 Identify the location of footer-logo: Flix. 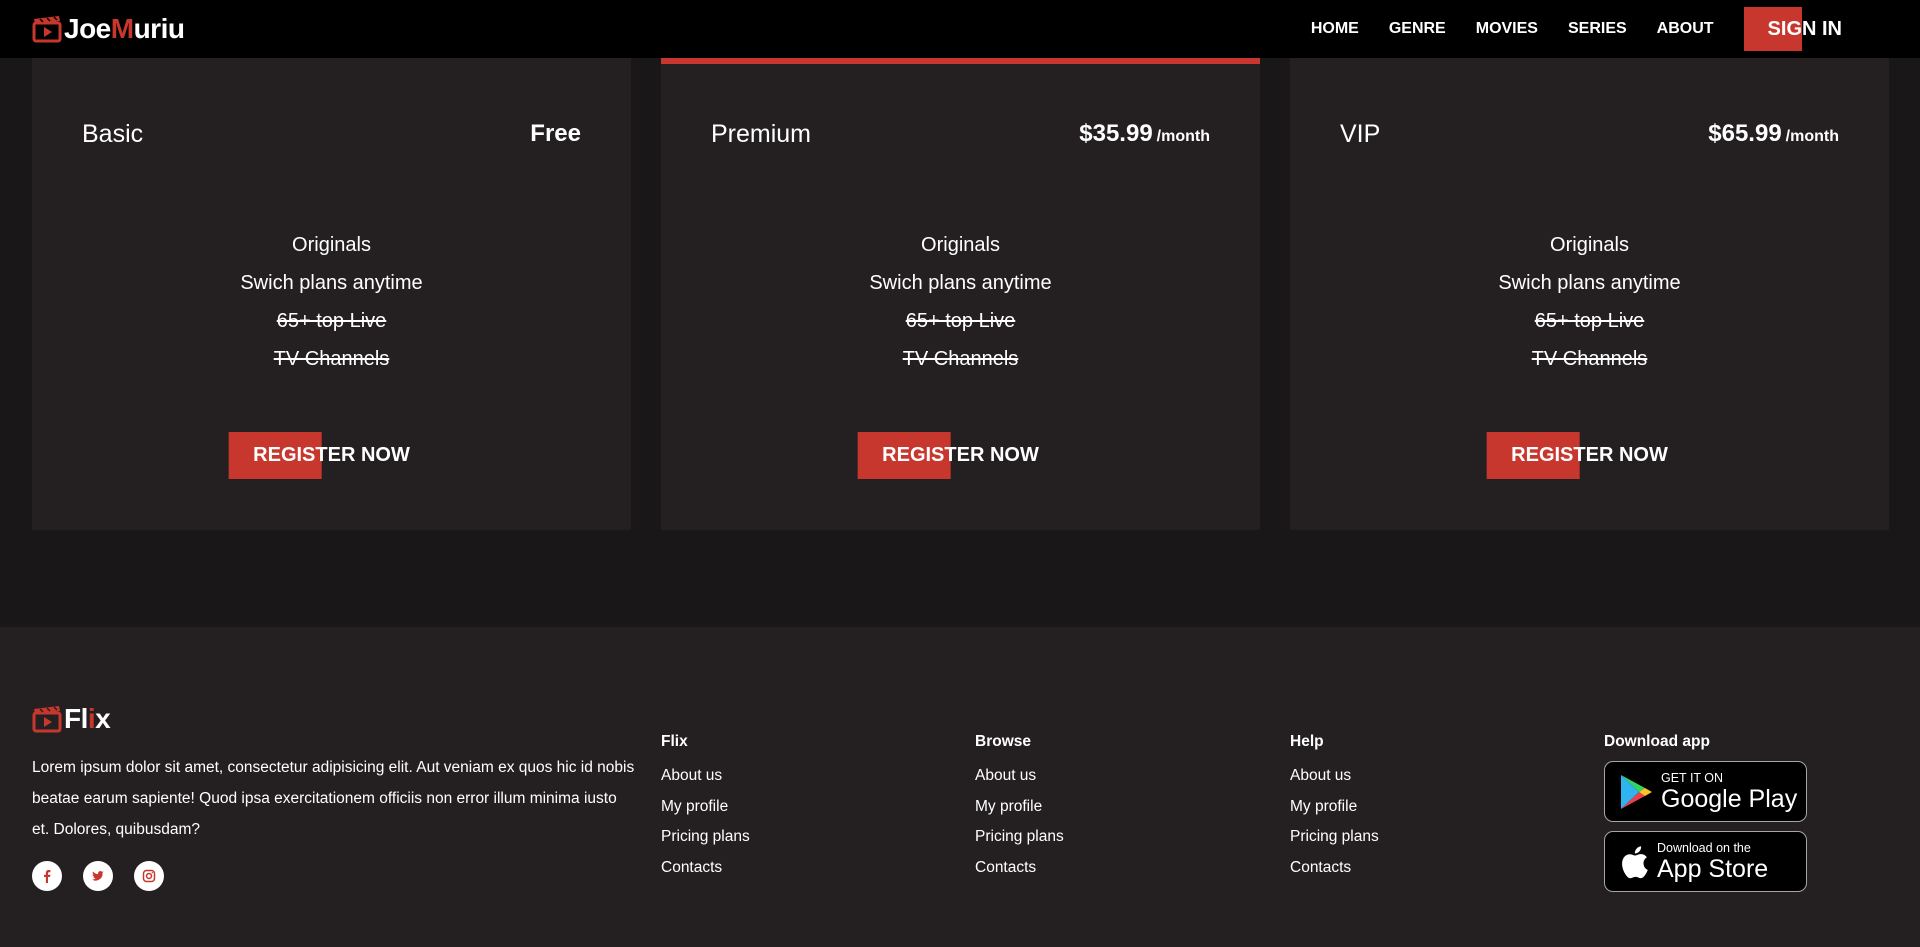
(71, 719).